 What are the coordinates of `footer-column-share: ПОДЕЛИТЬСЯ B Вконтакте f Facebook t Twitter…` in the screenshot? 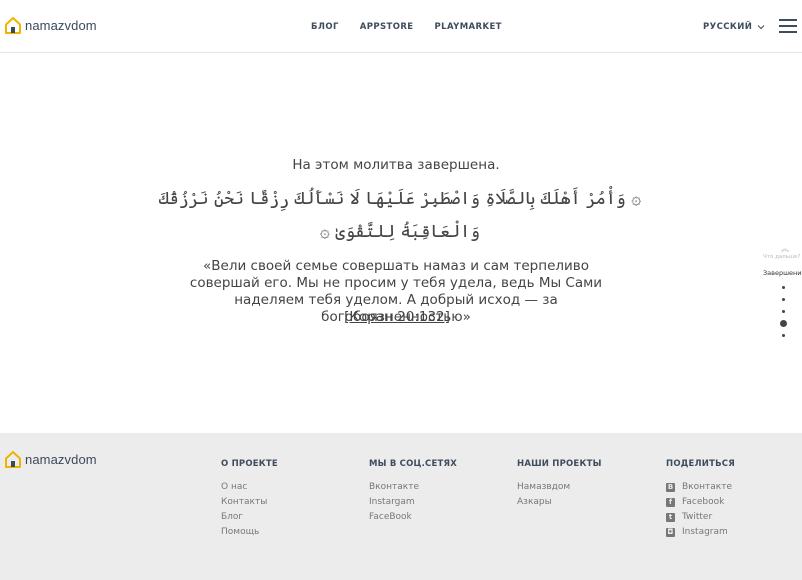 It's located at (700, 499).